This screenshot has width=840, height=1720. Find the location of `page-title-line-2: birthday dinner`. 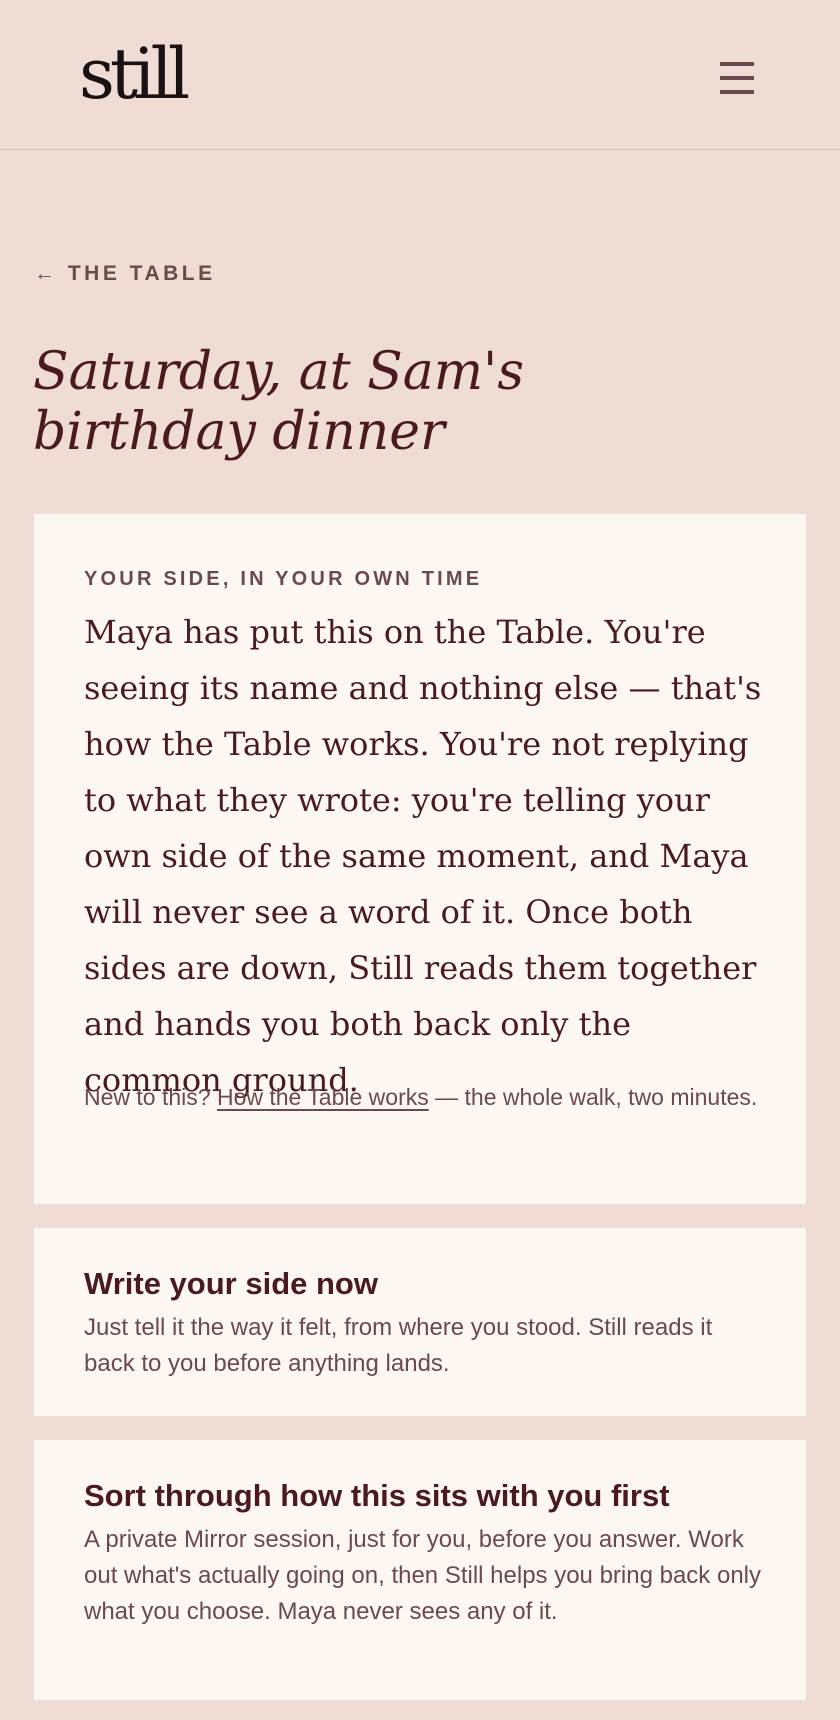

page-title-line-2: birthday dinner is located at coordinates (239, 432).